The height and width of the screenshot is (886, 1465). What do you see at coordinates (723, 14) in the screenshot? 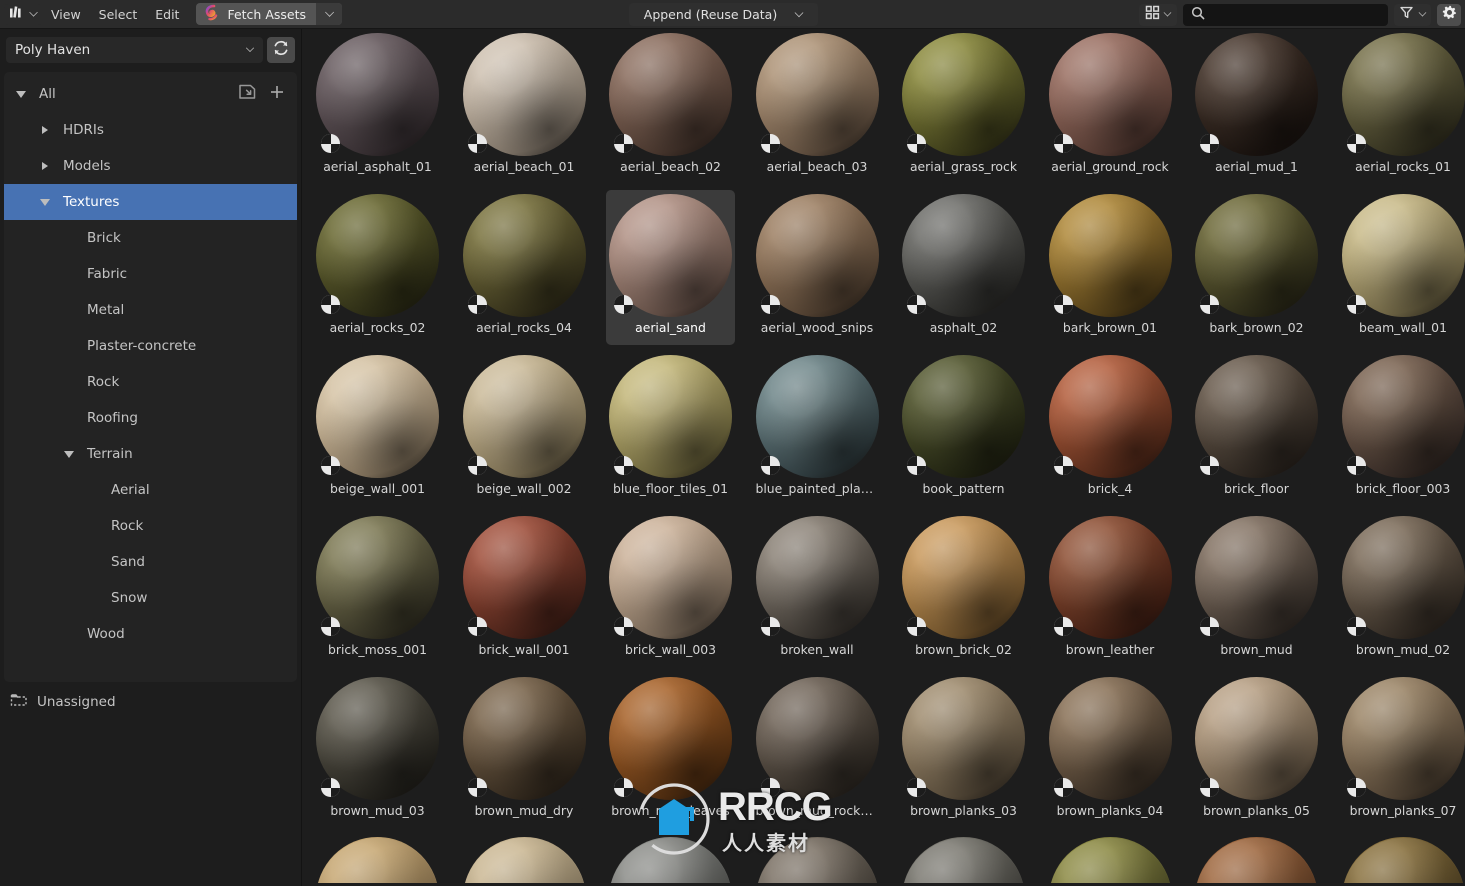
I see `import-method-dropdown: Append (Reuse Data)` at bounding box center [723, 14].